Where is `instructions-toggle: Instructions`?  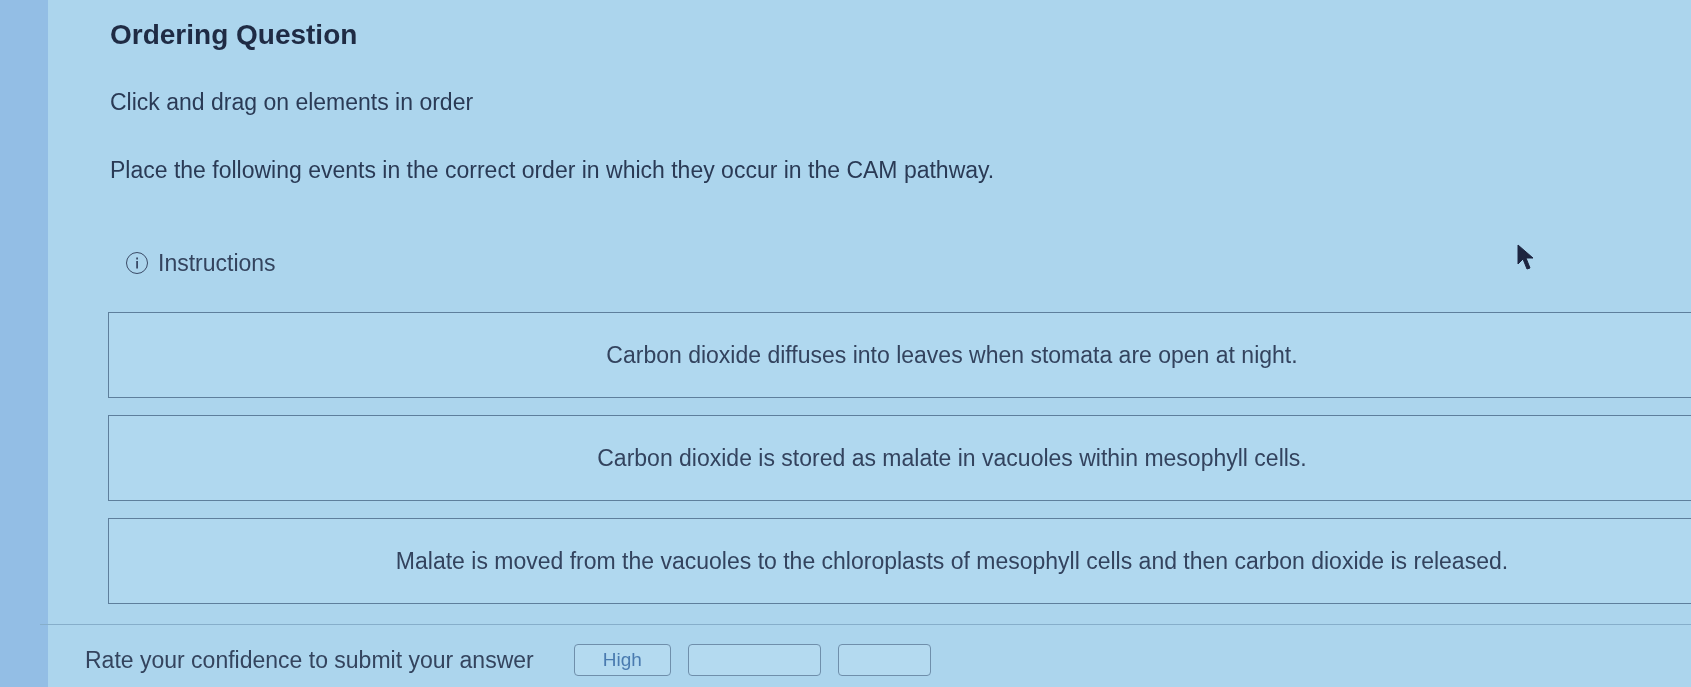
instructions-toggle: Instructions is located at coordinates (217, 263).